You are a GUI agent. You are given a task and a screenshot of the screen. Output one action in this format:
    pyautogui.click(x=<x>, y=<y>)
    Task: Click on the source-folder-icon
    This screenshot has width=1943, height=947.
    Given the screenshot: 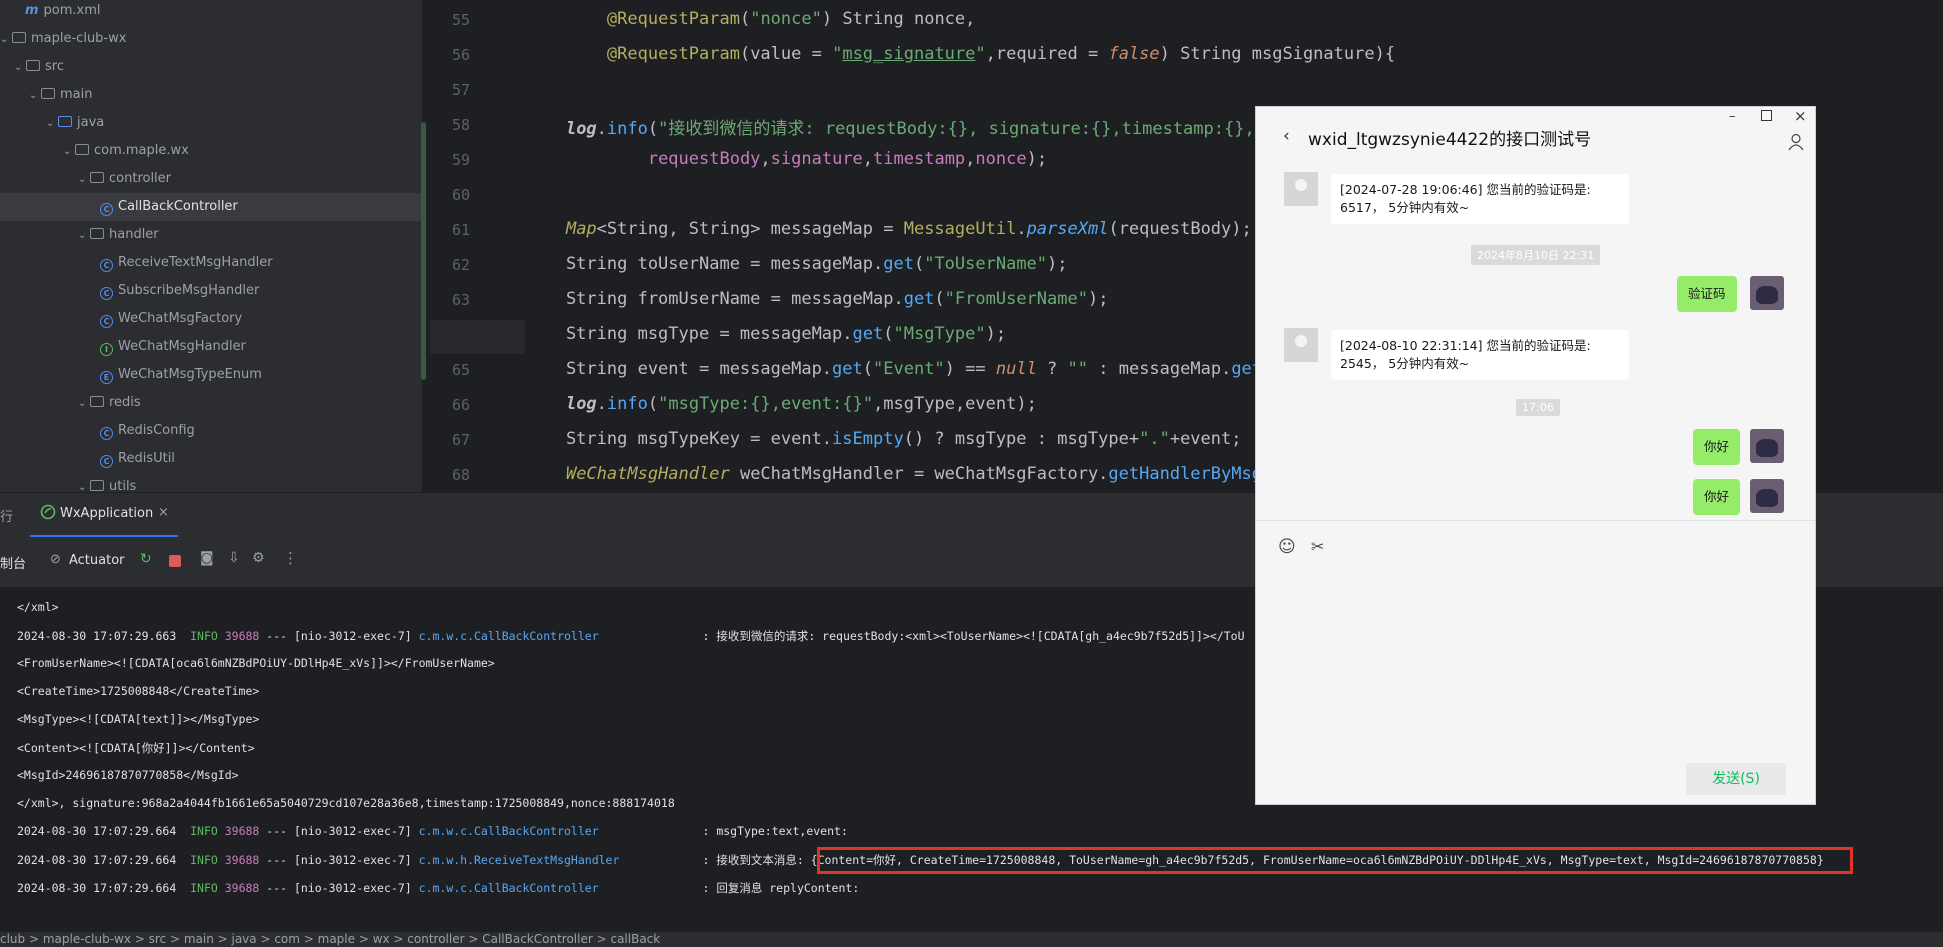 What is the action you would take?
    pyautogui.click(x=65, y=121)
    